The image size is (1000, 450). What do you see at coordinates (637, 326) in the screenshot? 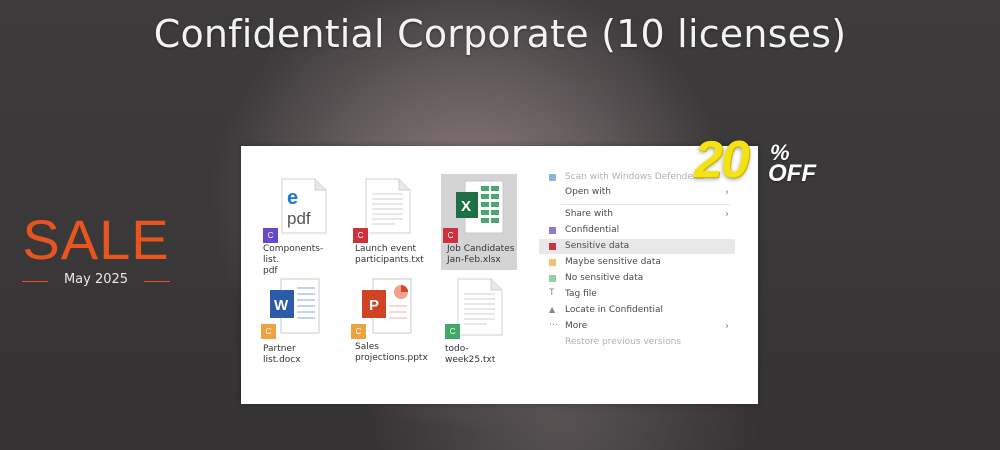
I see `menu-item-more: … More ›` at bounding box center [637, 326].